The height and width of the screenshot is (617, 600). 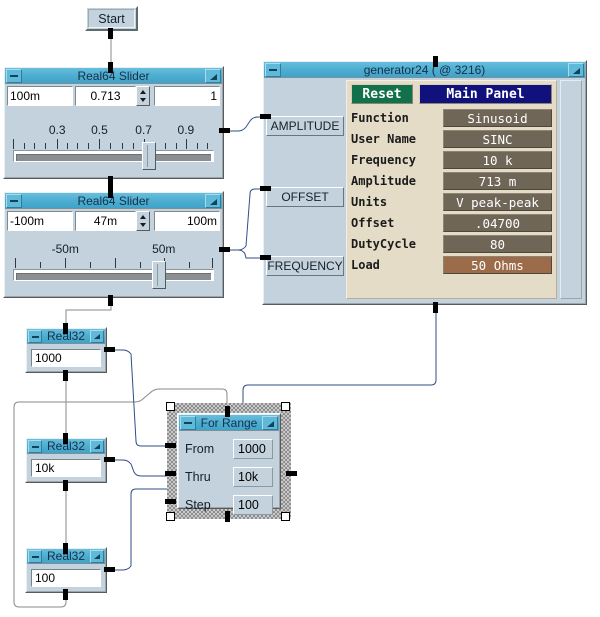 What do you see at coordinates (285, 516) in the screenshot?
I see `selection-handle-bottom-right` at bounding box center [285, 516].